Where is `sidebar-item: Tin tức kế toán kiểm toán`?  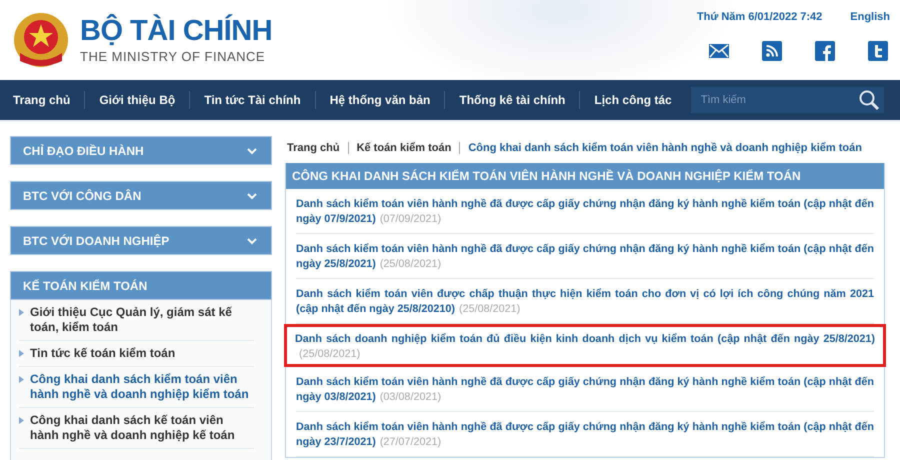 sidebar-item: Tin tức kế toán kiểm toán is located at coordinates (136, 354).